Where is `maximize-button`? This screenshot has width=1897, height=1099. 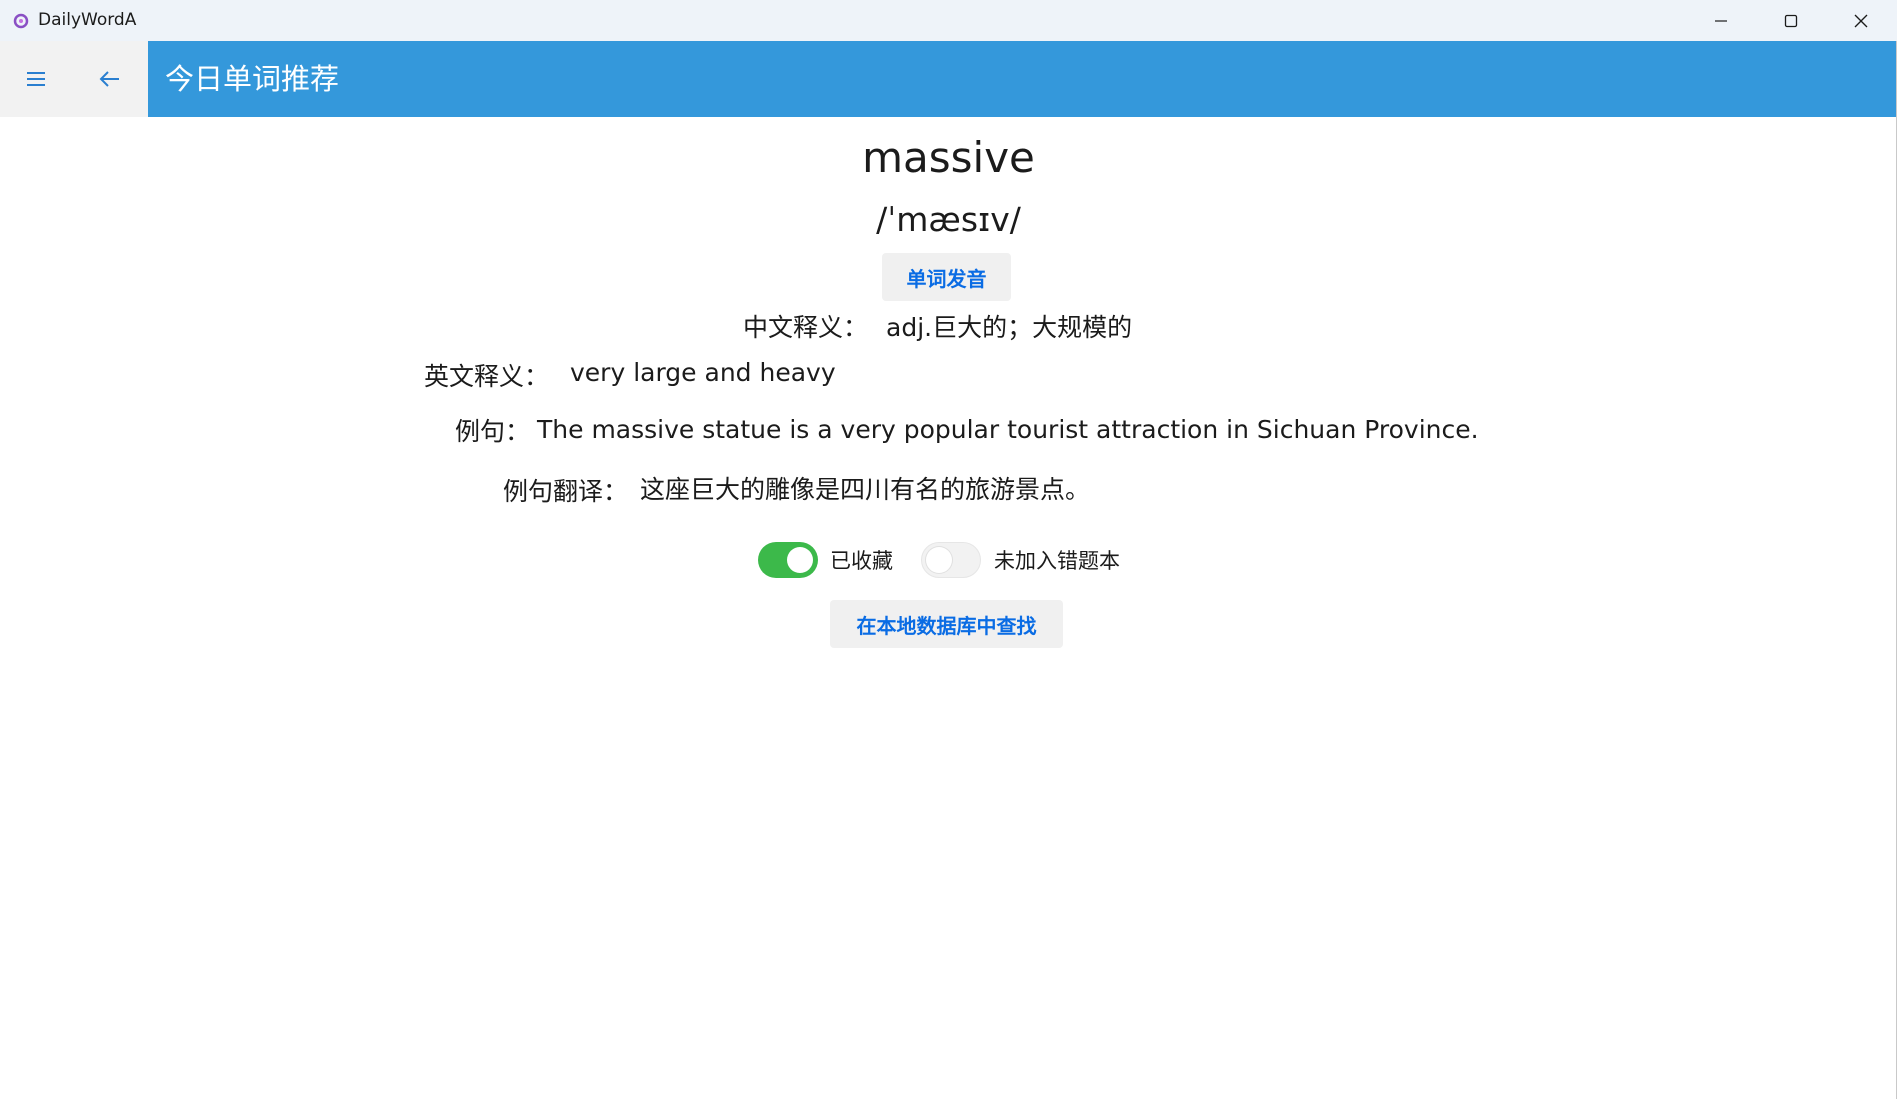
maximize-button is located at coordinates (1791, 20).